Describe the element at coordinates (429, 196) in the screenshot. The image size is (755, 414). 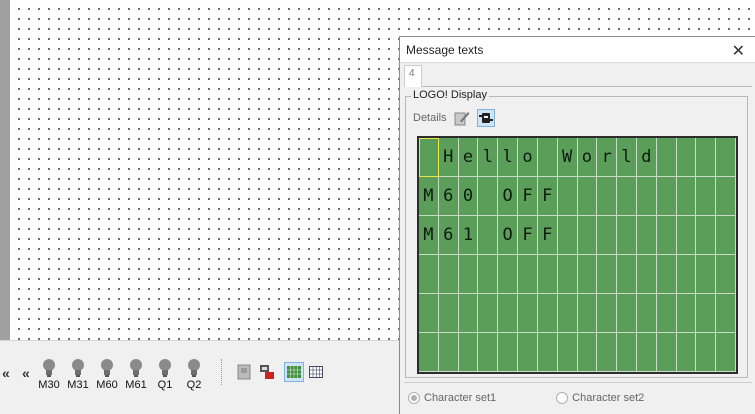
I see `lcd-cell: M` at that location.